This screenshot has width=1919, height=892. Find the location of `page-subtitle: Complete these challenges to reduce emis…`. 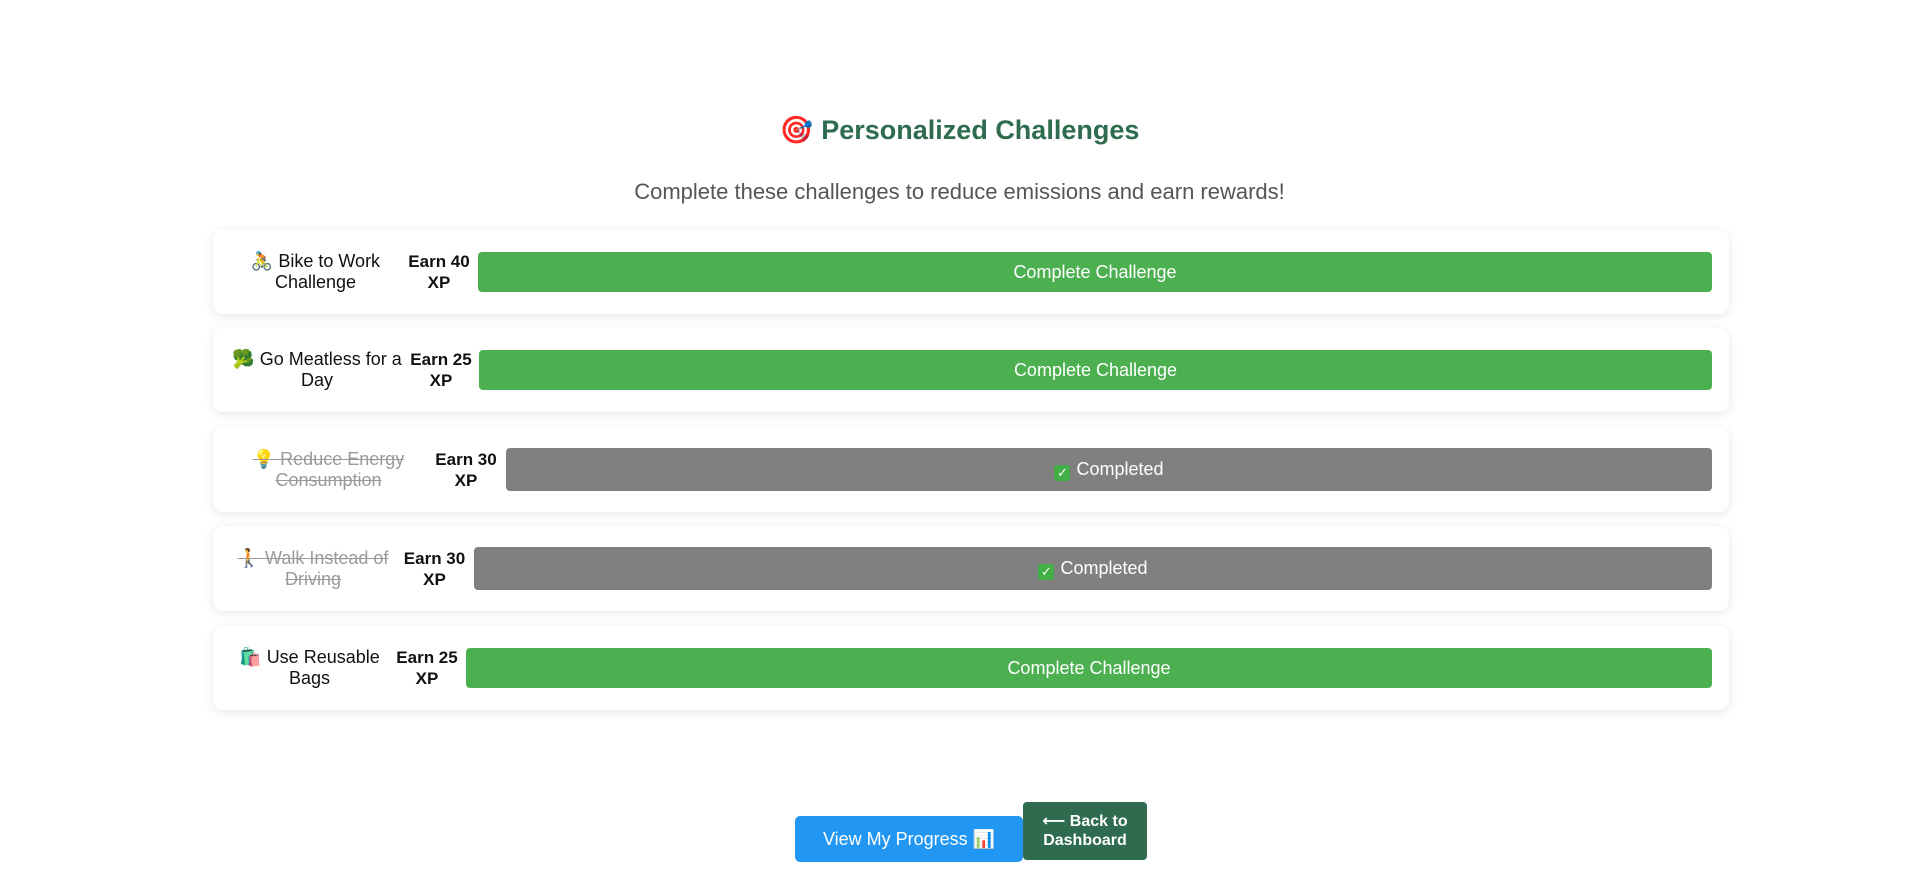

page-subtitle: Complete these challenges to reduce emis… is located at coordinates (959, 191).